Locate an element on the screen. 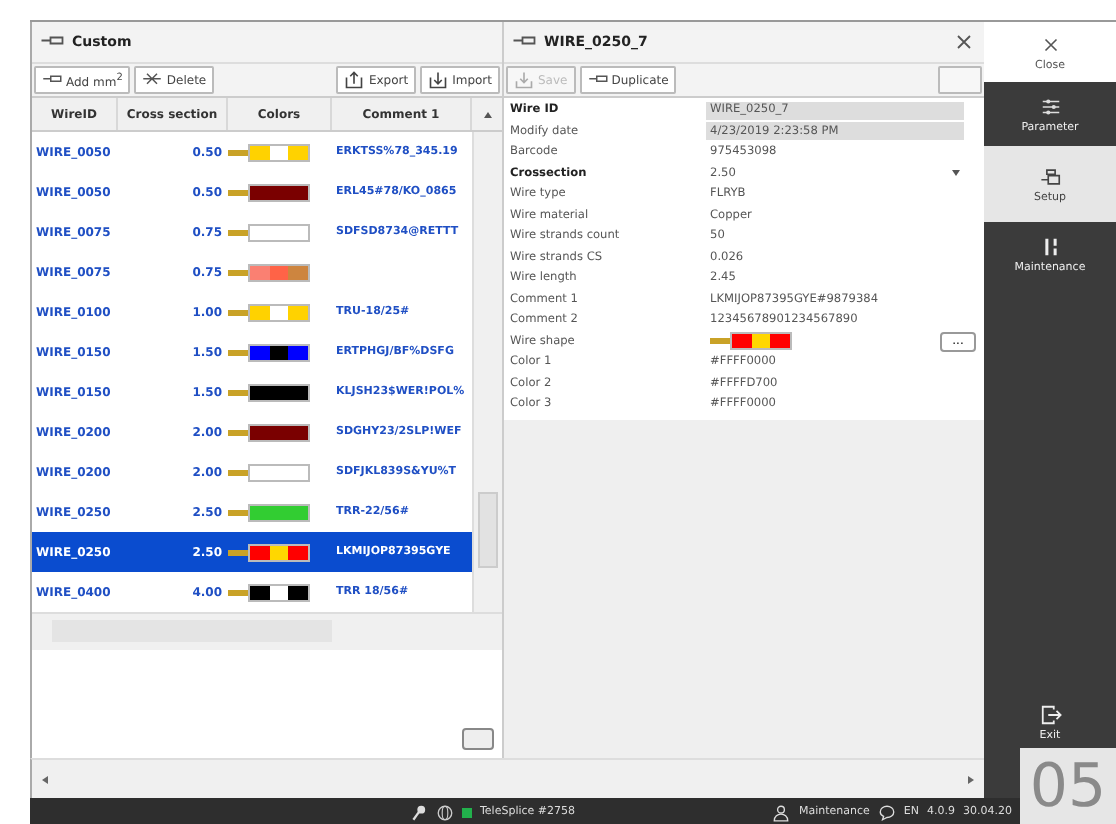  import-icon is located at coordinates (438, 80).